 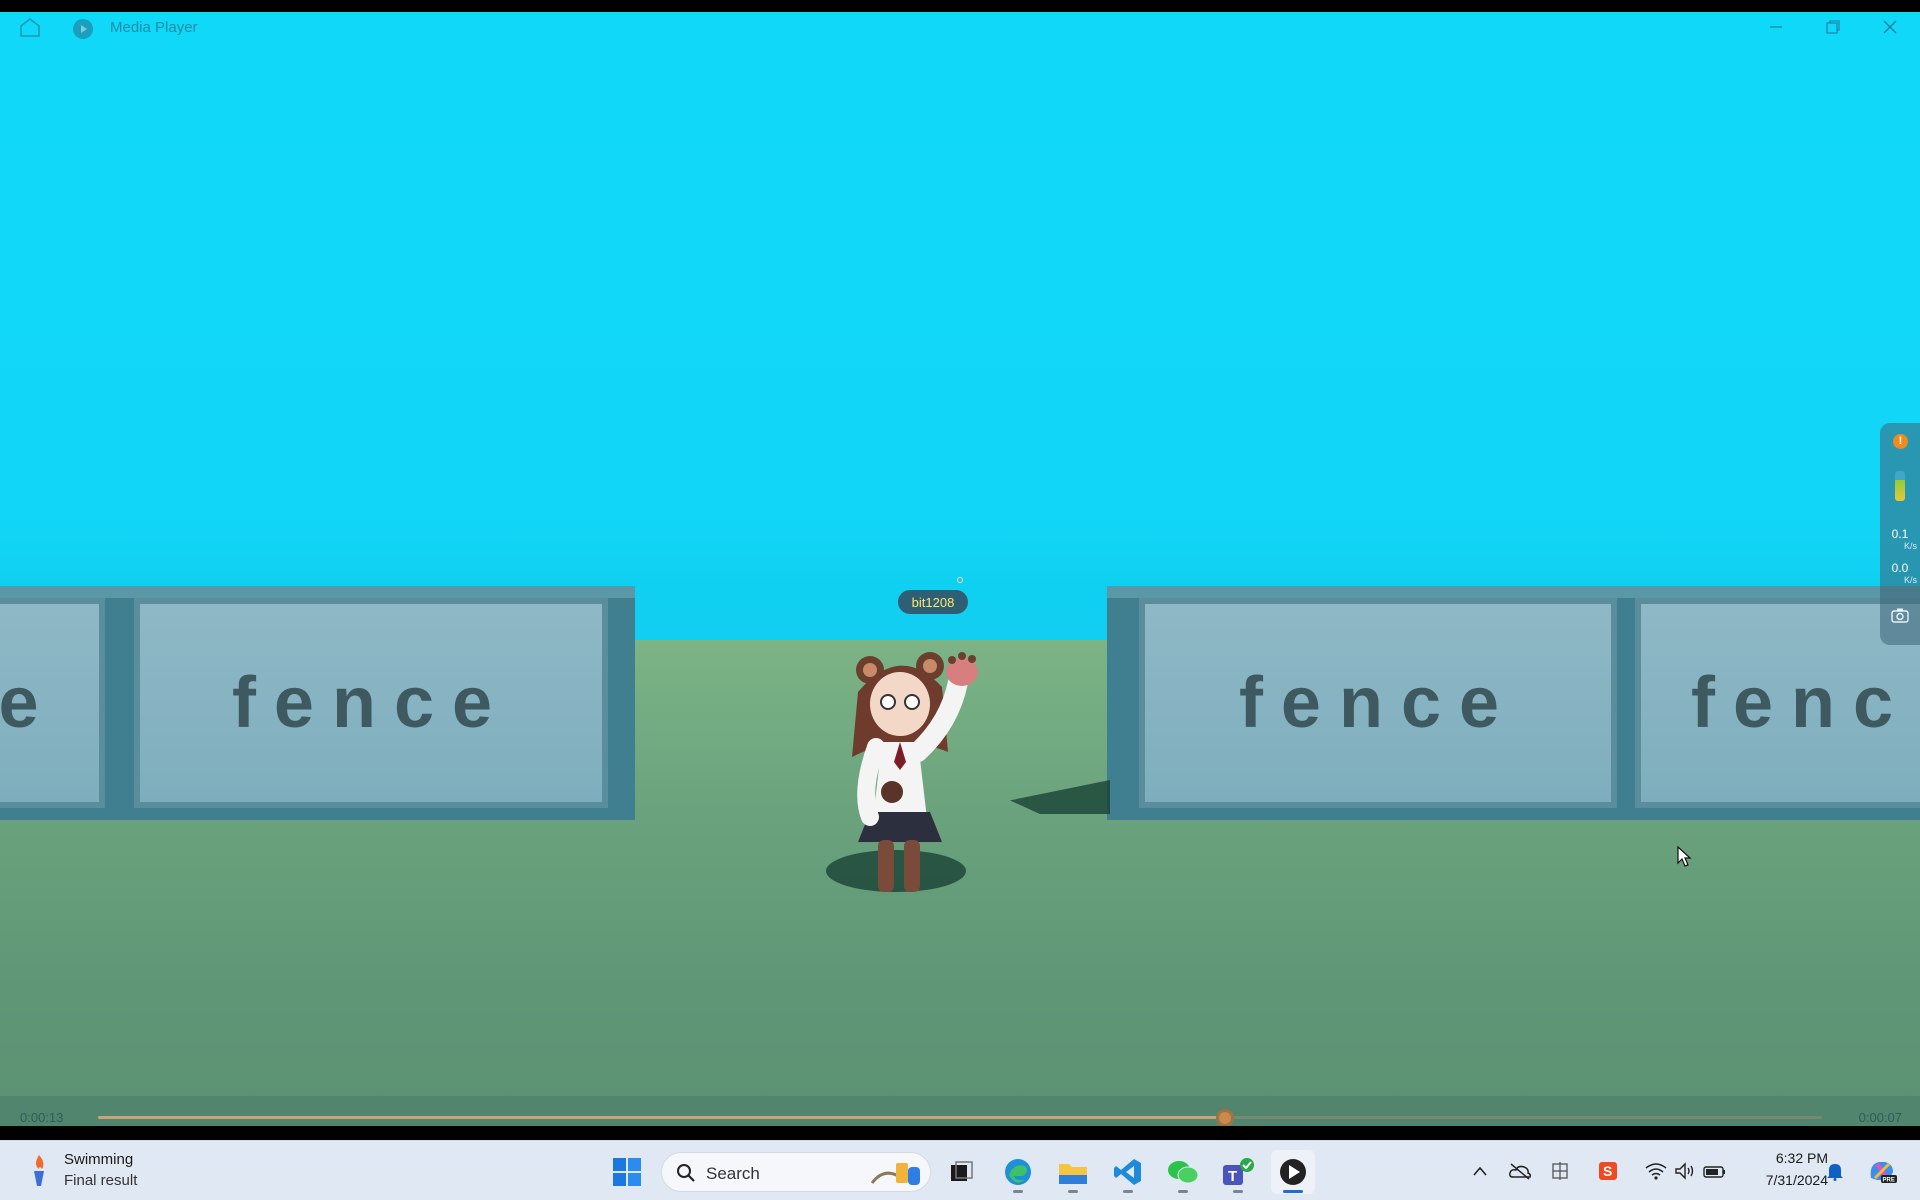 I want to click on search-icon, so click(x=686, y=1173).